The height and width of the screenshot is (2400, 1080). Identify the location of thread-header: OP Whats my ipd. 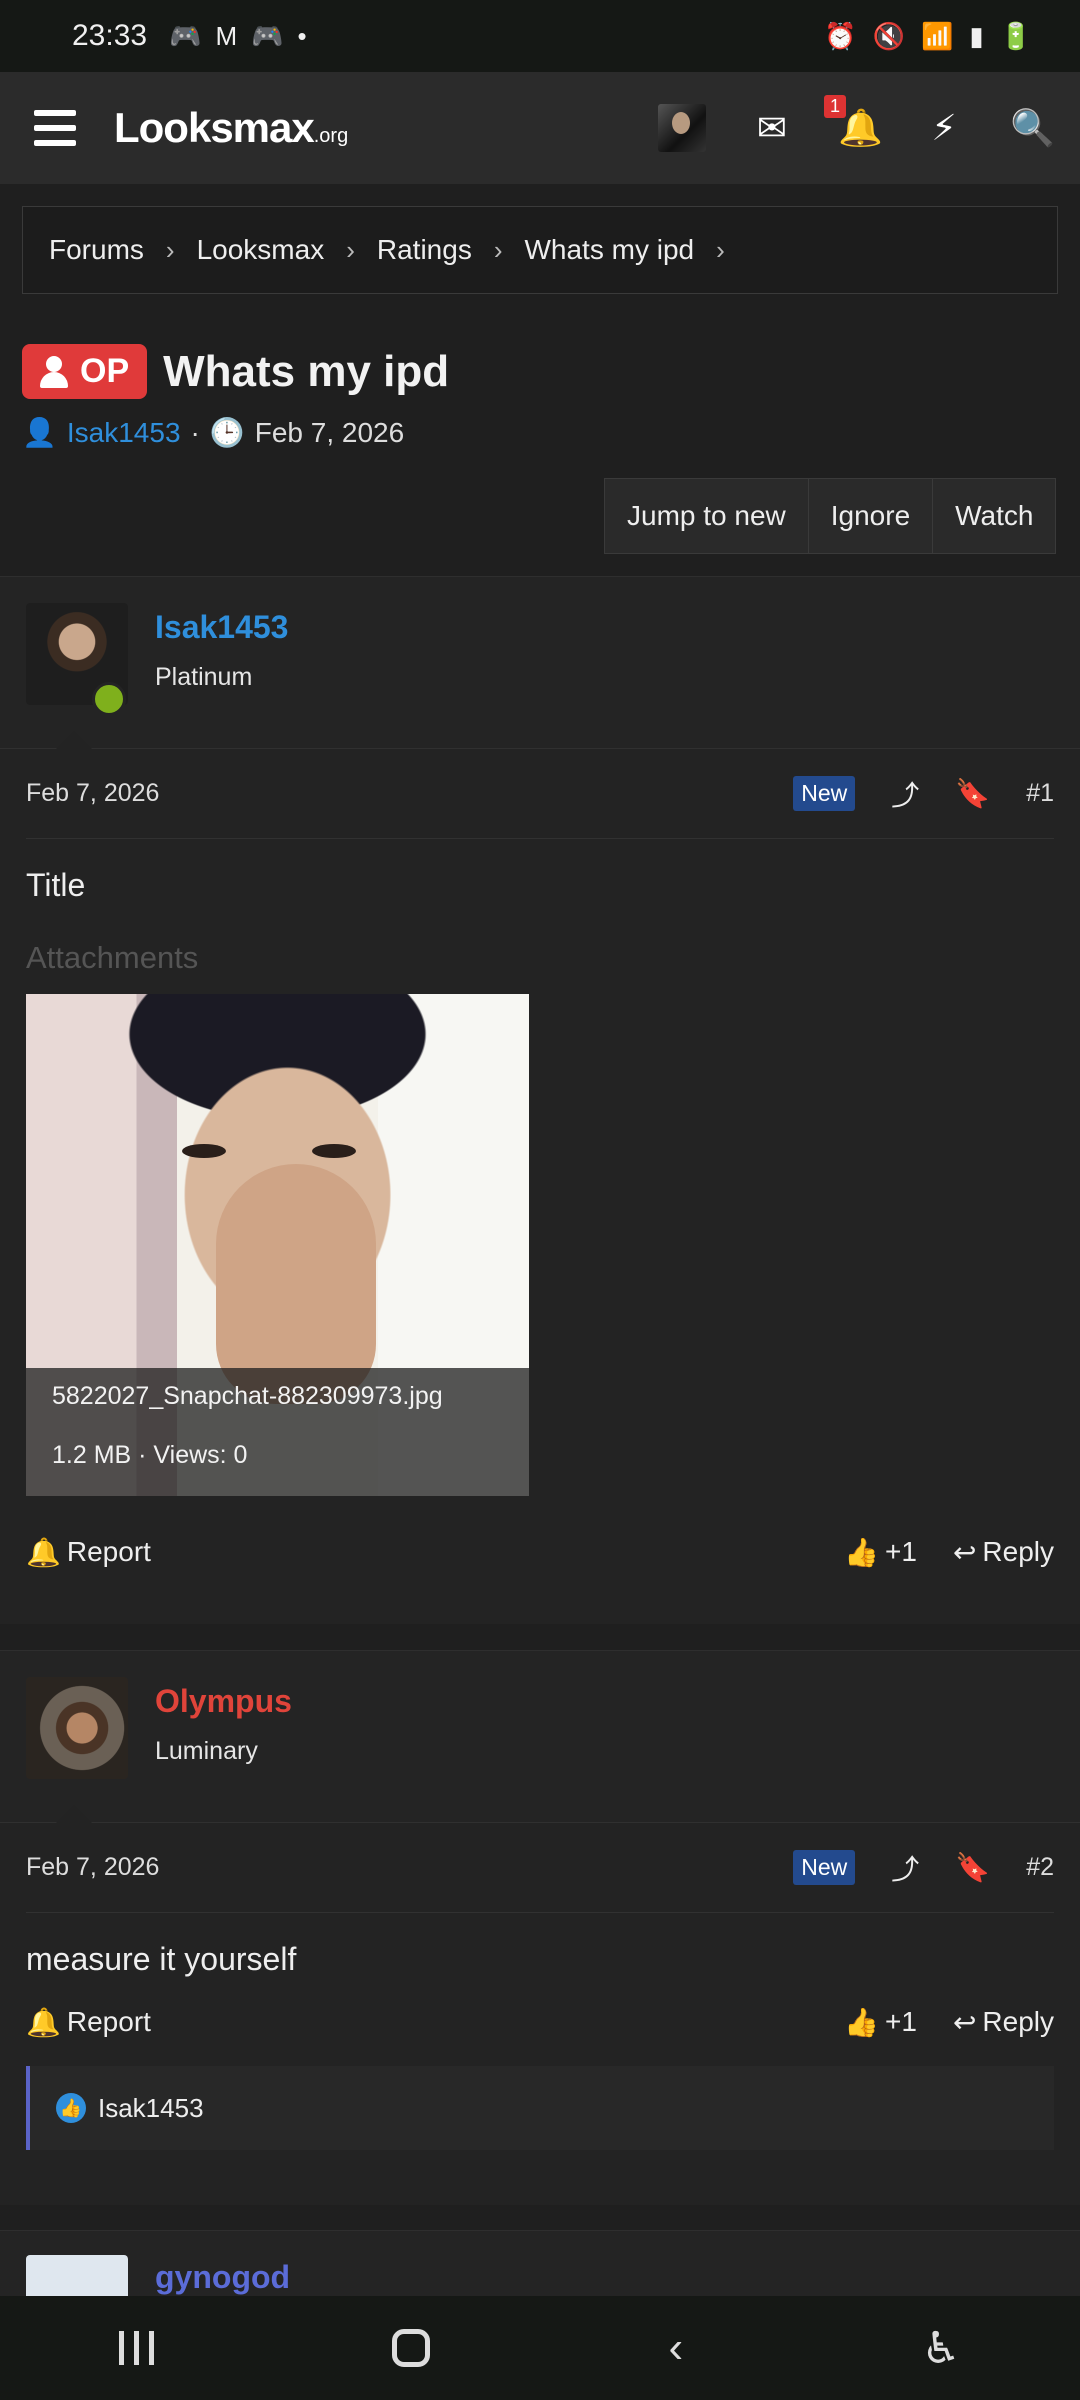
(235, 371).